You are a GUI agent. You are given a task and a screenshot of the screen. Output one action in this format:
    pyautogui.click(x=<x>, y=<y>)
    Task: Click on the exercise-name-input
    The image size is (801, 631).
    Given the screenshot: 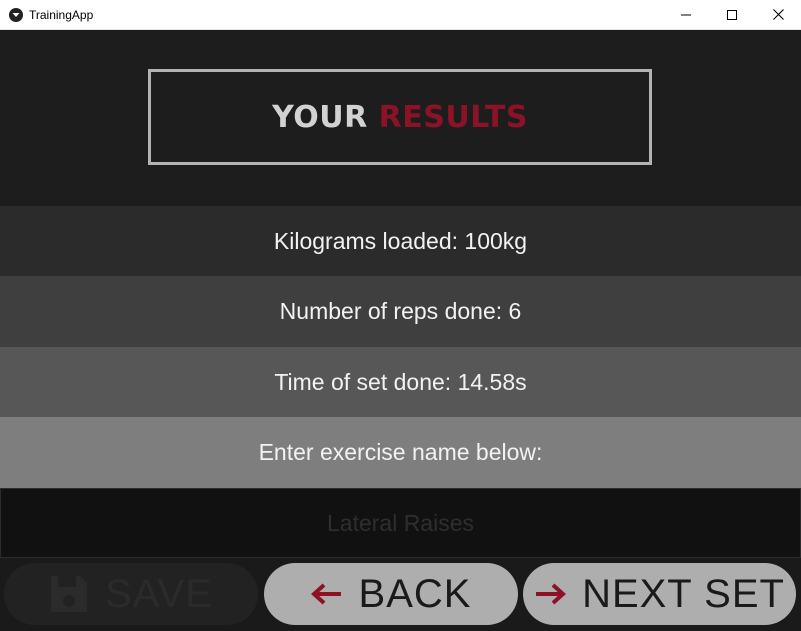 What is the action you would take?
    pyautogui.click(x=400, y=523)
    